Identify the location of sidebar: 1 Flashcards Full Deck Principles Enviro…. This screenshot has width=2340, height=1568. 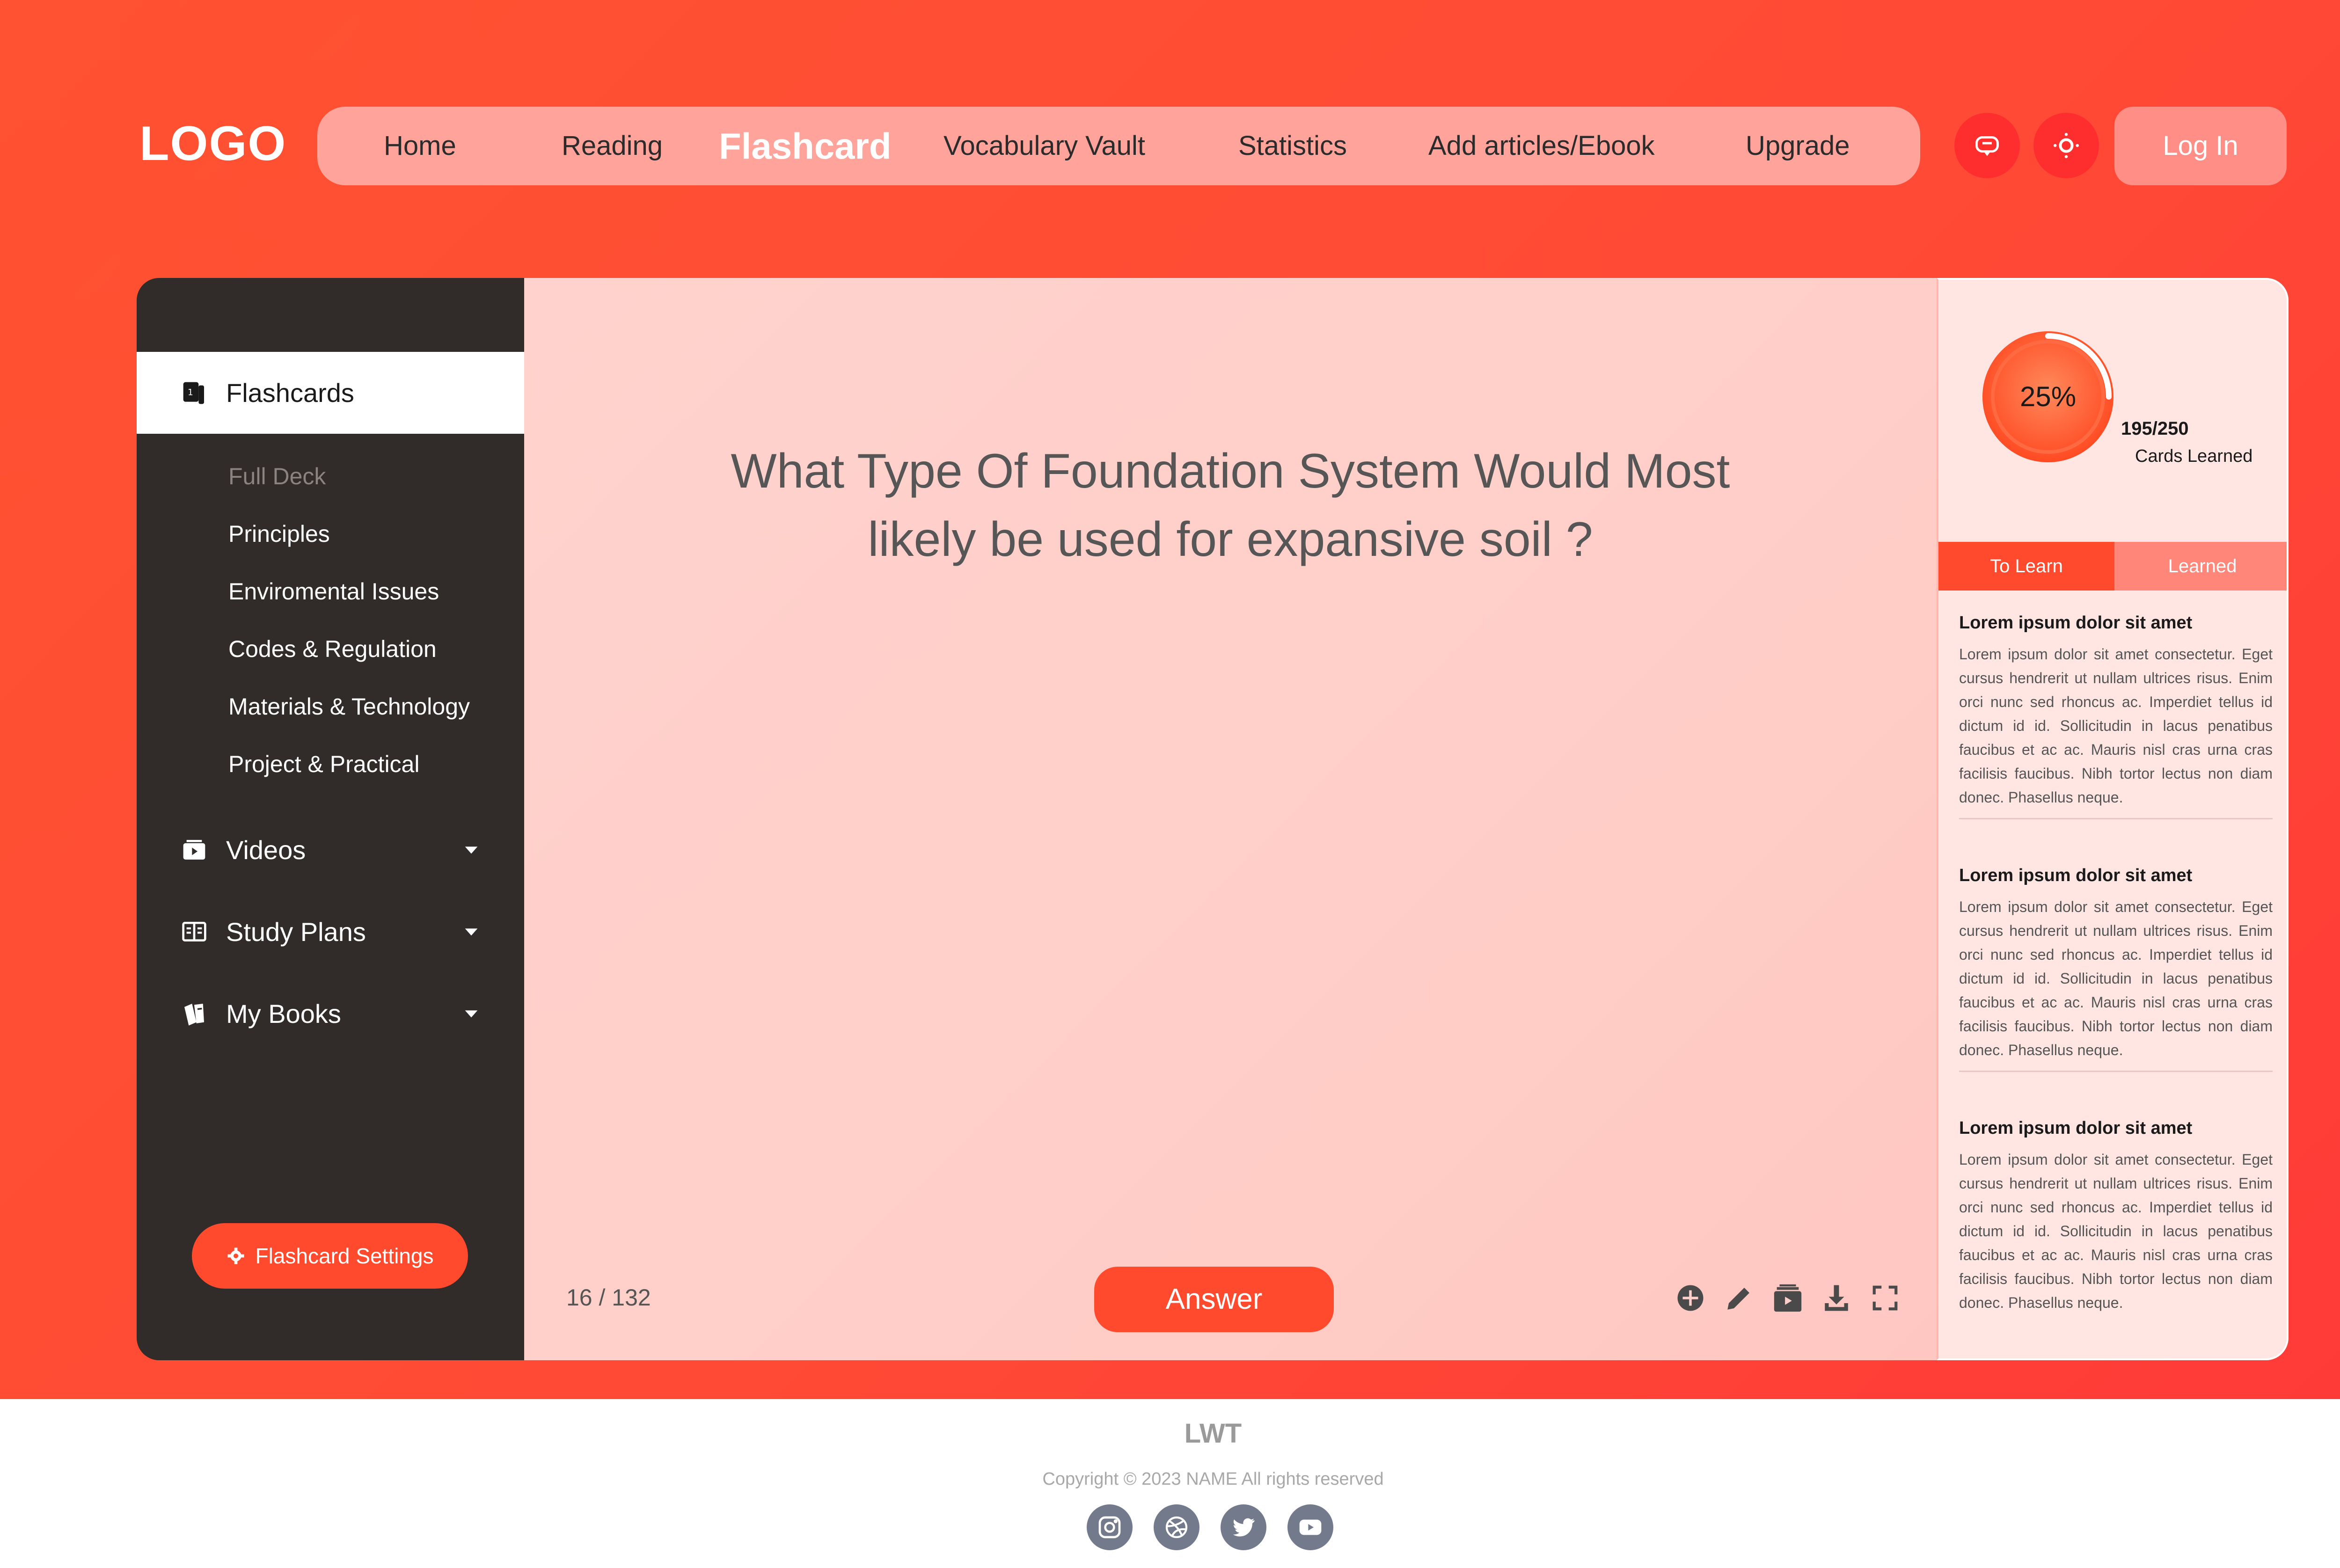
(330, 819).